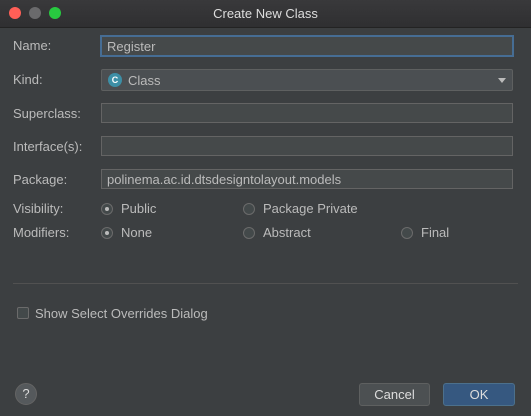 The height and width of the screenshot is (416, 531). I want to click on help-icon: ?, so click(26, 394).